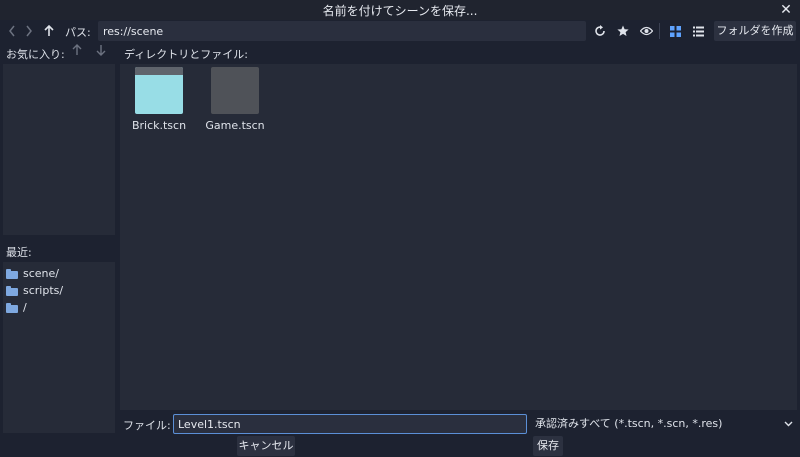 The image size is (800, 457). What do you see at coordinates (788, 424) in the screenshot?
I see `chevron-down-icon` at bounding box center [788, 424].